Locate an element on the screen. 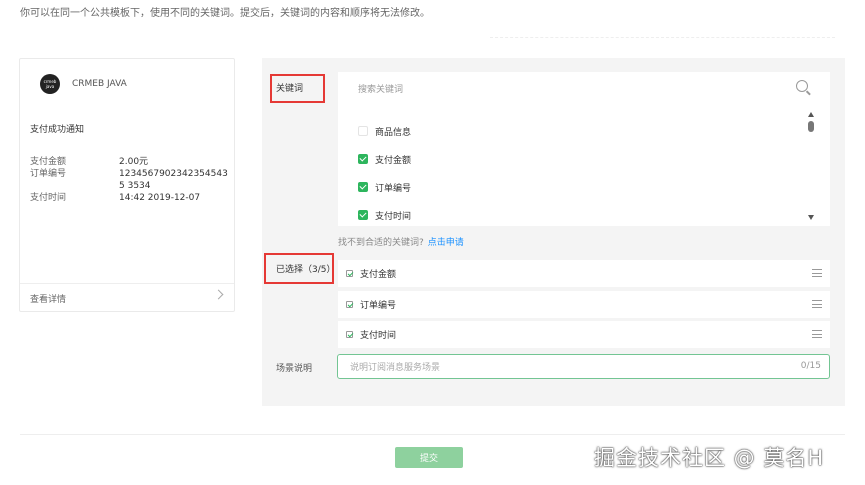 This screenshot has width=865, height=485. keyword-option-label: 商品信息 is located at coordinates (393, 132).